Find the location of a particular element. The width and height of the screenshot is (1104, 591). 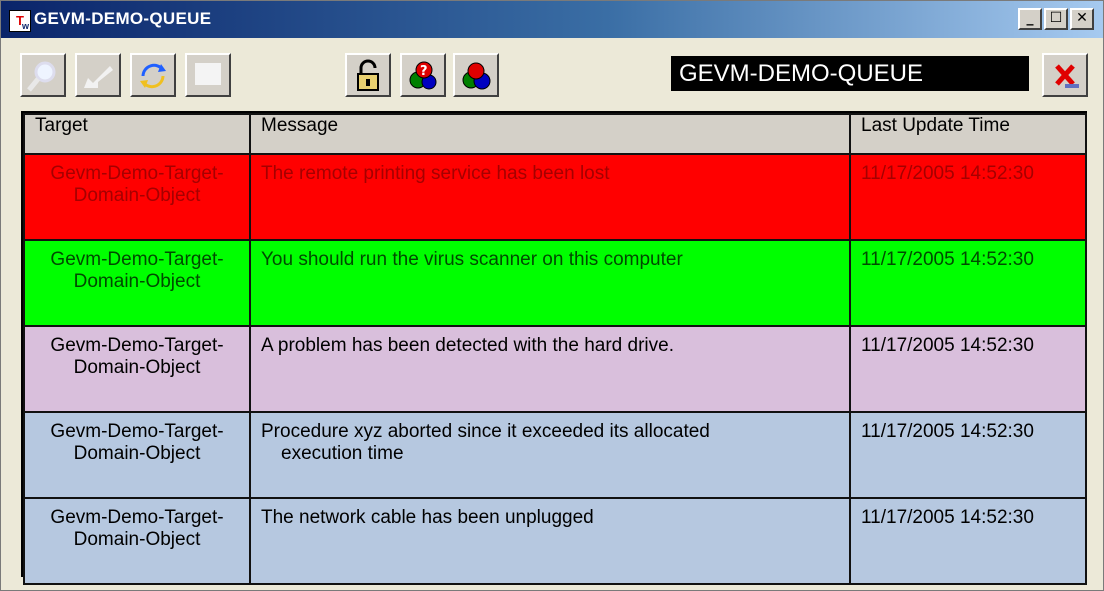

refresh-button is located at coordinates (153, 75).